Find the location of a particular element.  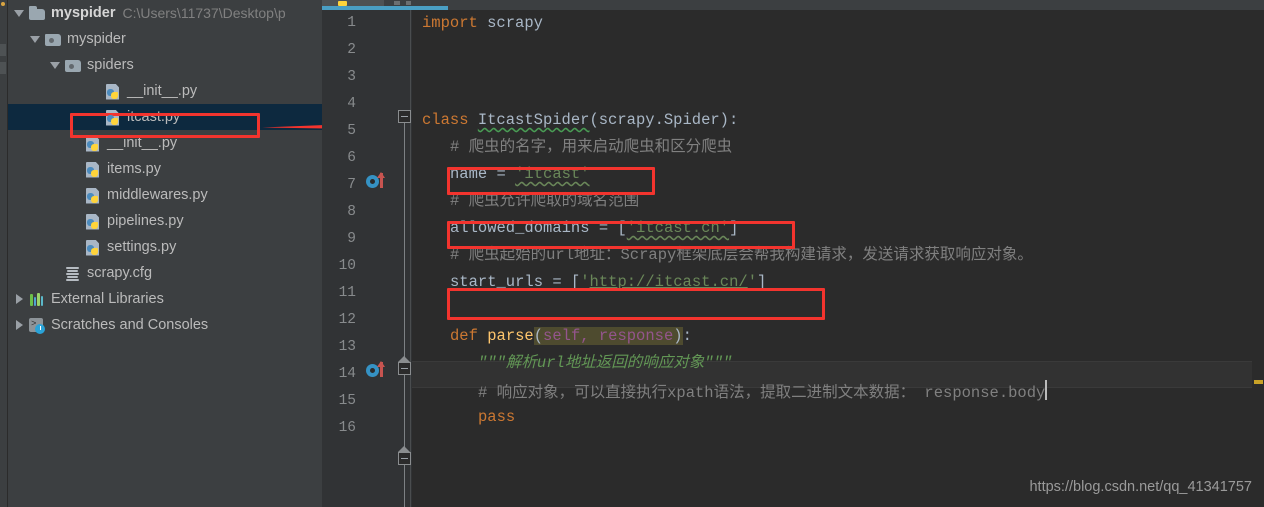

editor-gutter: 1 2 3 4 5 6 7 8 9 10 11 12 13 14 15 16 is located at coordinates (367, 258).